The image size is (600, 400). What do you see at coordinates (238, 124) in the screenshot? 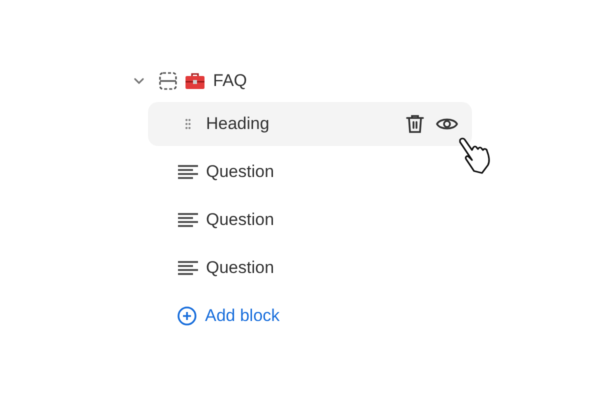
I see `block-label: Heading` at bounding box center [238, 124].